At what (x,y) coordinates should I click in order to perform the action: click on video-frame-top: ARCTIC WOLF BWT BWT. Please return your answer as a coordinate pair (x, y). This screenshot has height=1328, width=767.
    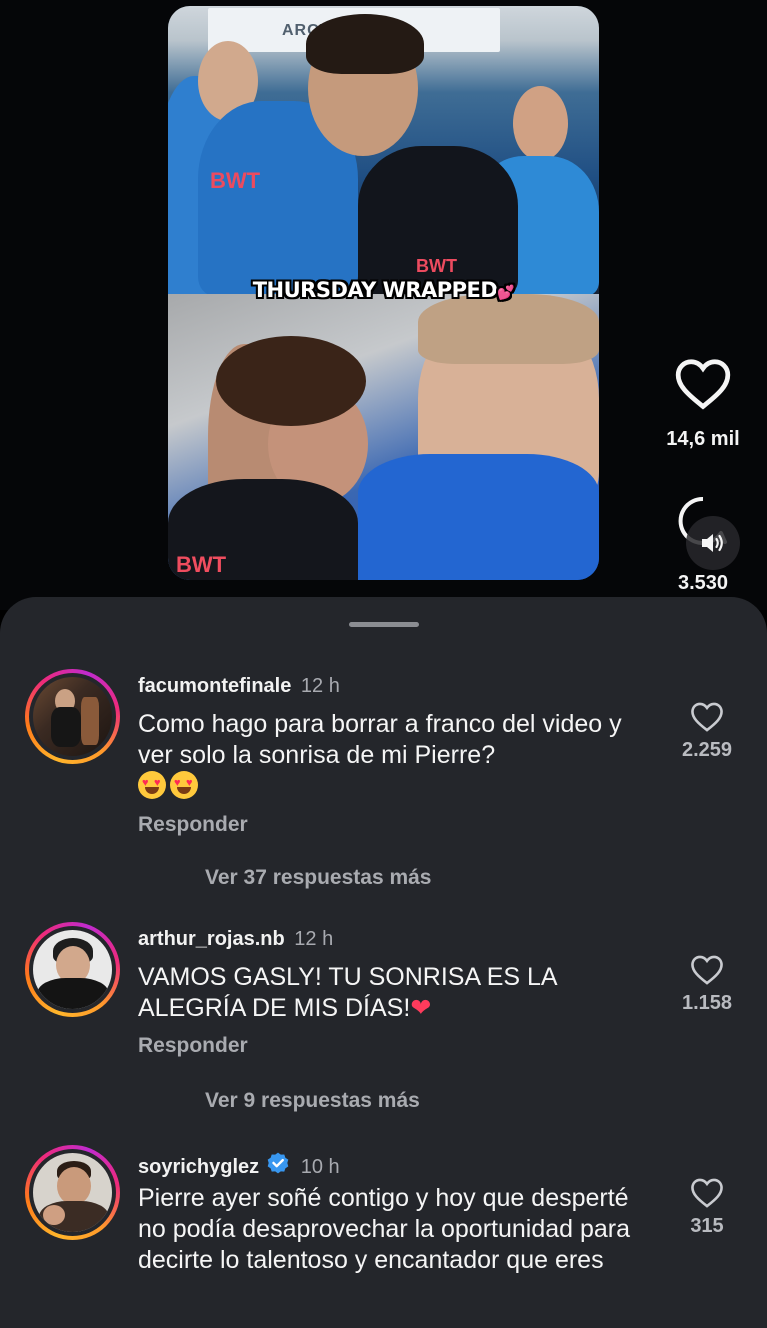
    Looking at the image, I should click on (383, 151).